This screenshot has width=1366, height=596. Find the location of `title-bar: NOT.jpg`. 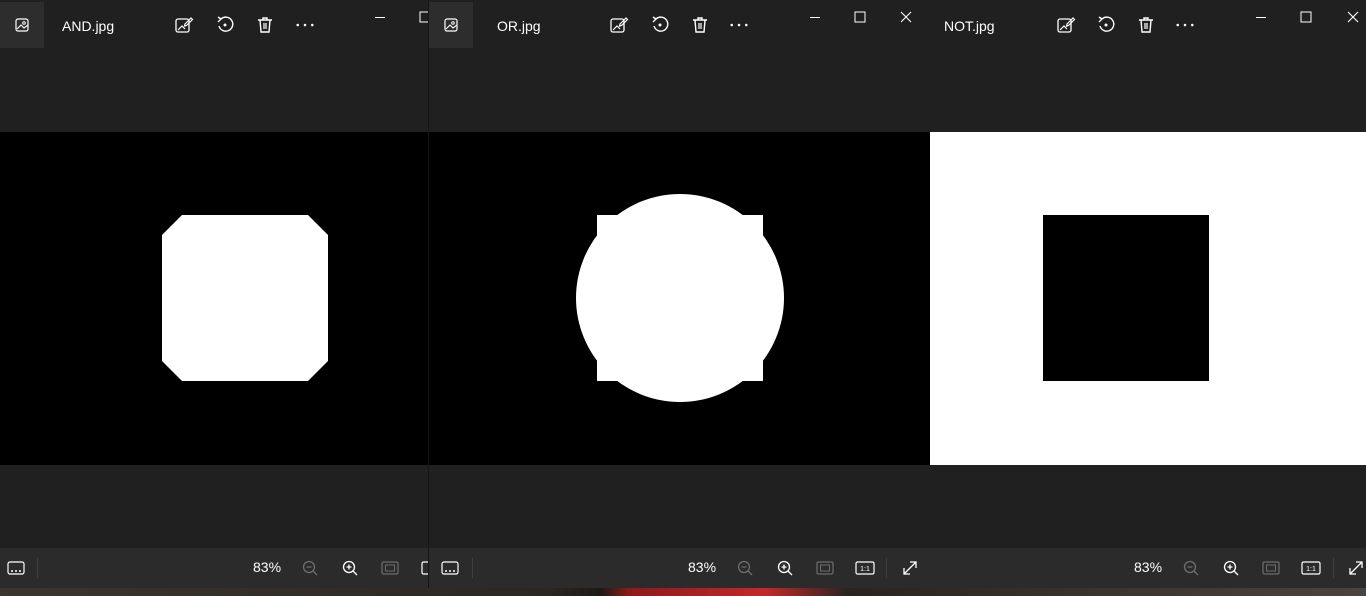

title-bar: NOT.jpg is located at coordinates (1148, 25).